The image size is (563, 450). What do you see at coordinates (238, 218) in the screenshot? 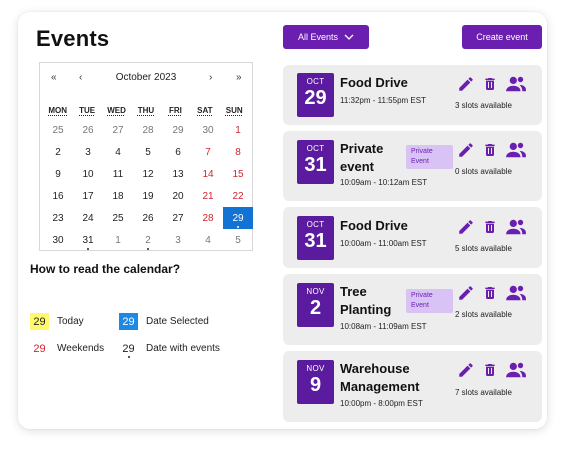
I see `calendar-day-selected: 29` at bounding box center [238, 218].